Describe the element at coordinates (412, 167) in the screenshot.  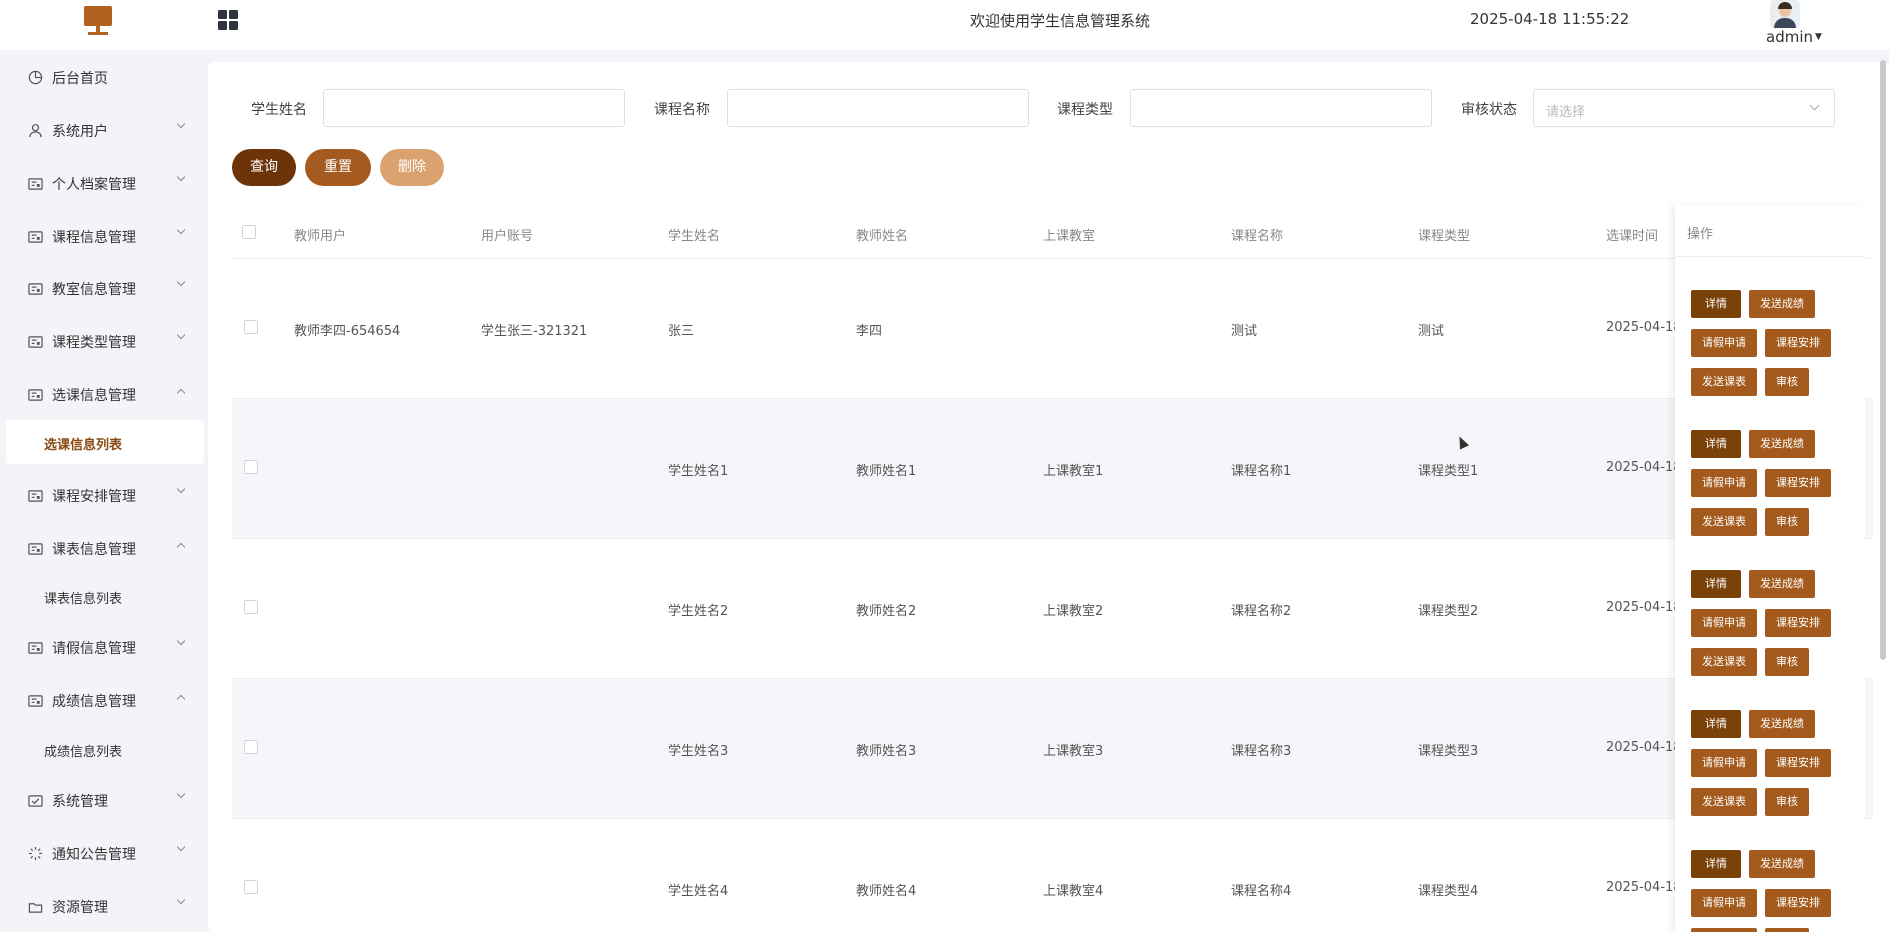
I see `delete-button: 删除` at that location.